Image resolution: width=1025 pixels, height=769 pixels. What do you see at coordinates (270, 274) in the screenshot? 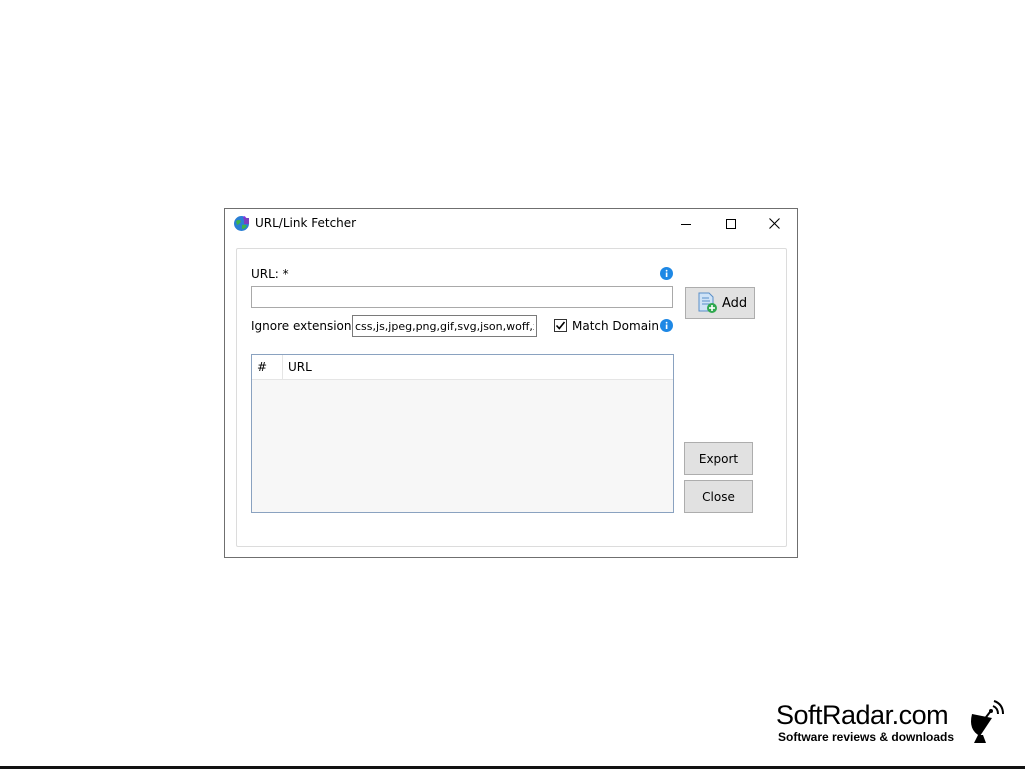
I see `url-label: URL: *` at bounding box center [270, 274].